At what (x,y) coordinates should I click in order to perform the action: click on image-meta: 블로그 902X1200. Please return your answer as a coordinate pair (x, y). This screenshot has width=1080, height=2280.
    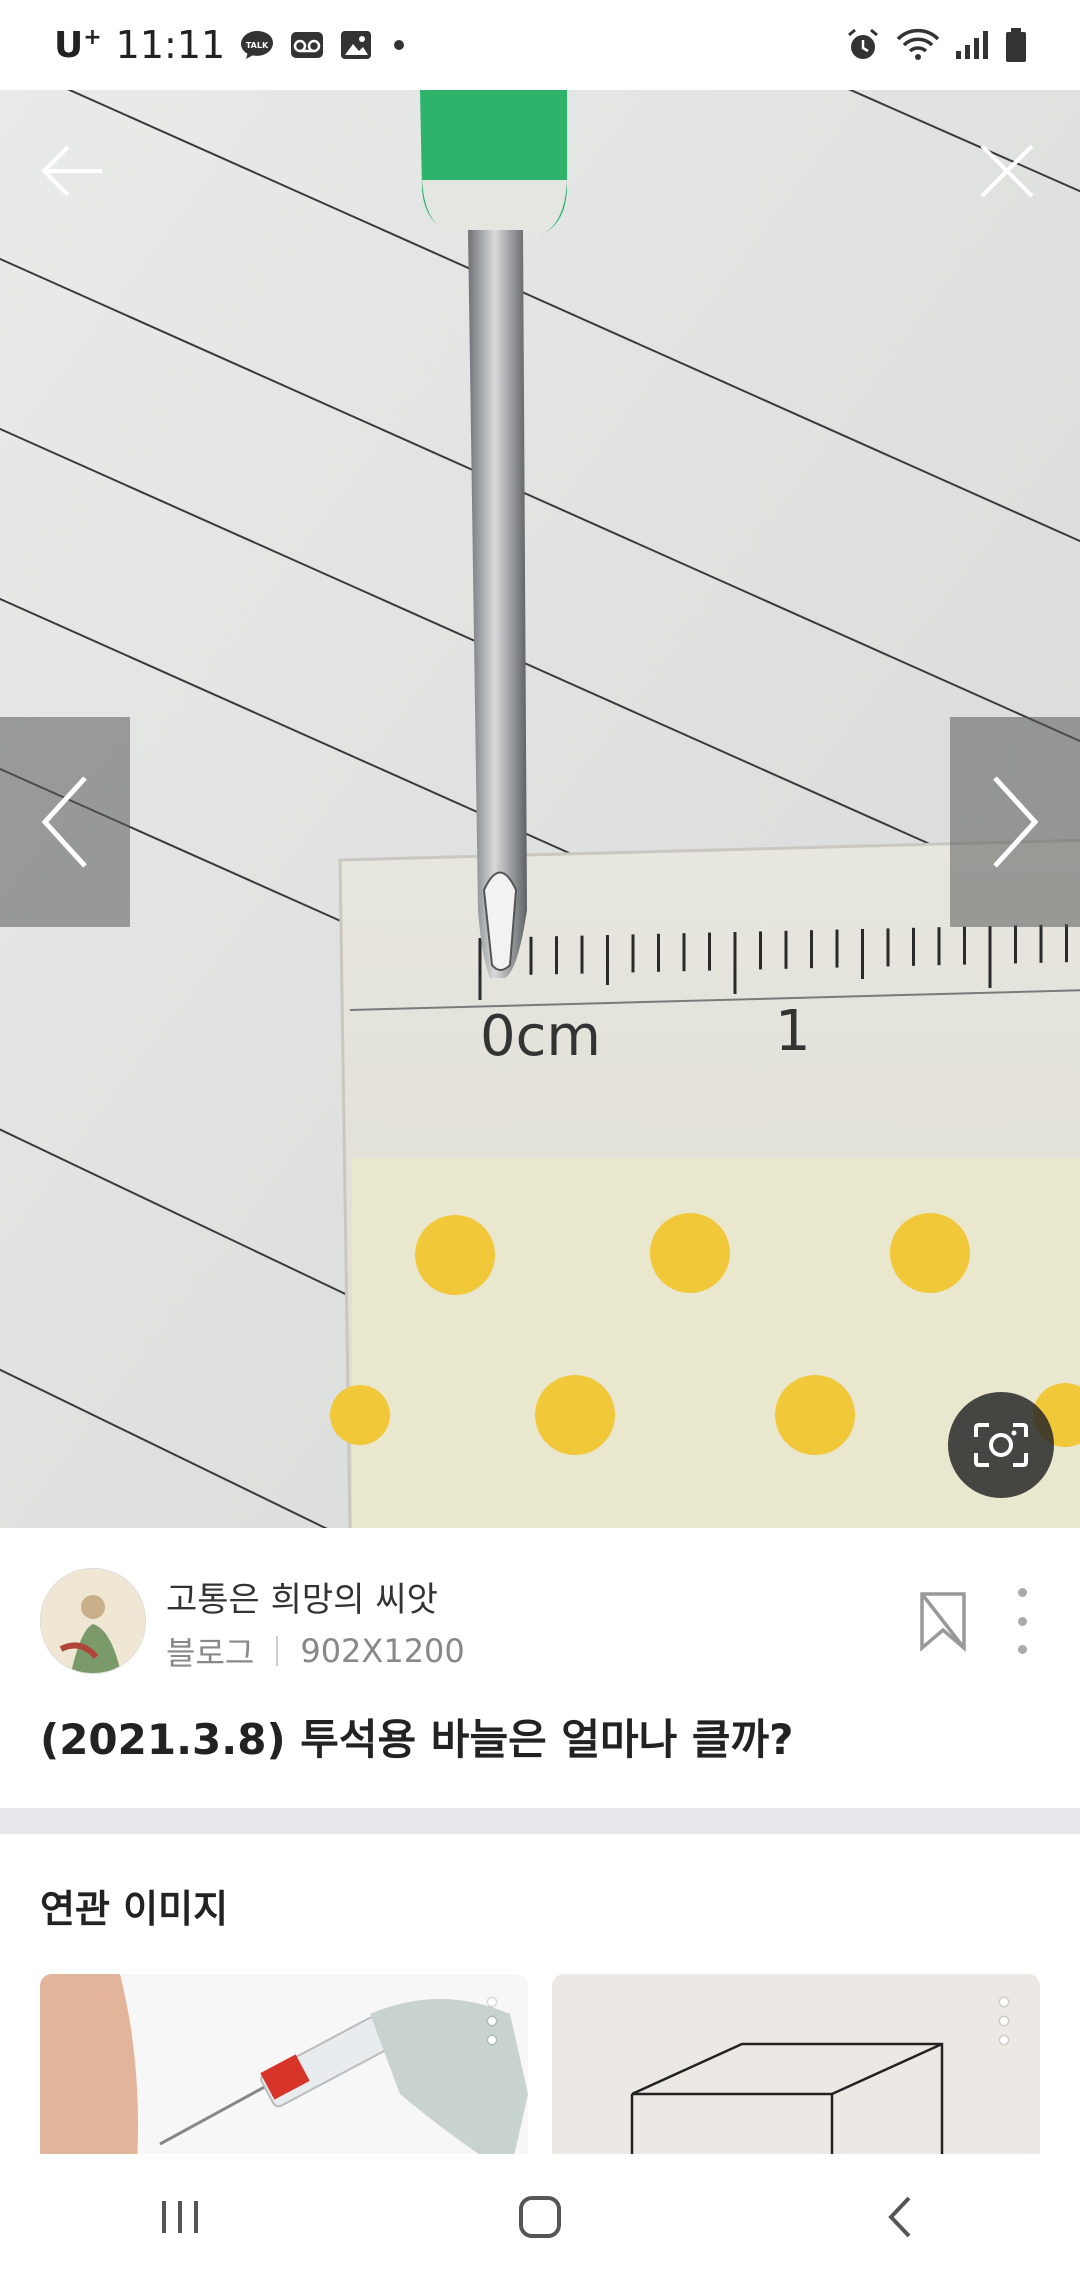
    Looking at the image, I should click on (315, 1651).